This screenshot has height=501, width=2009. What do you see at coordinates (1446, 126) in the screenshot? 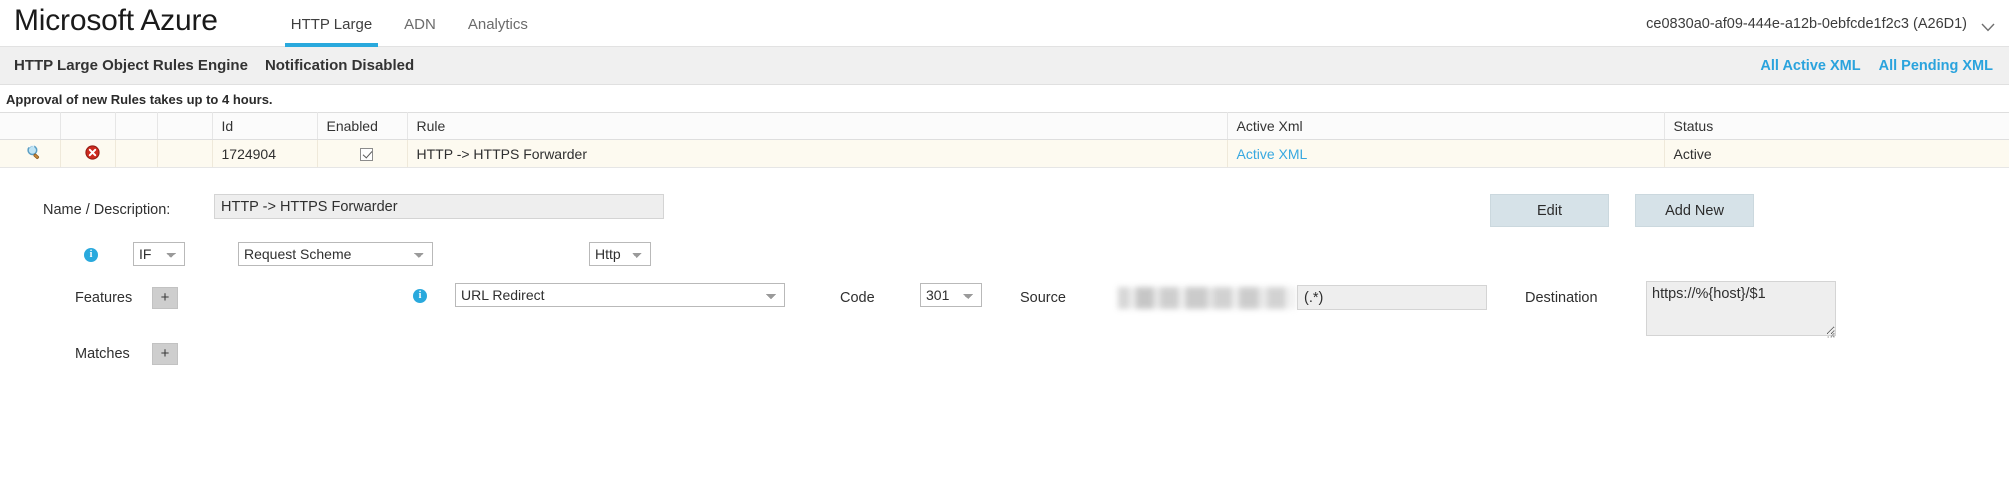
I see `column-header-active-xml: Active Xml` at bounding box center [1446, 126].